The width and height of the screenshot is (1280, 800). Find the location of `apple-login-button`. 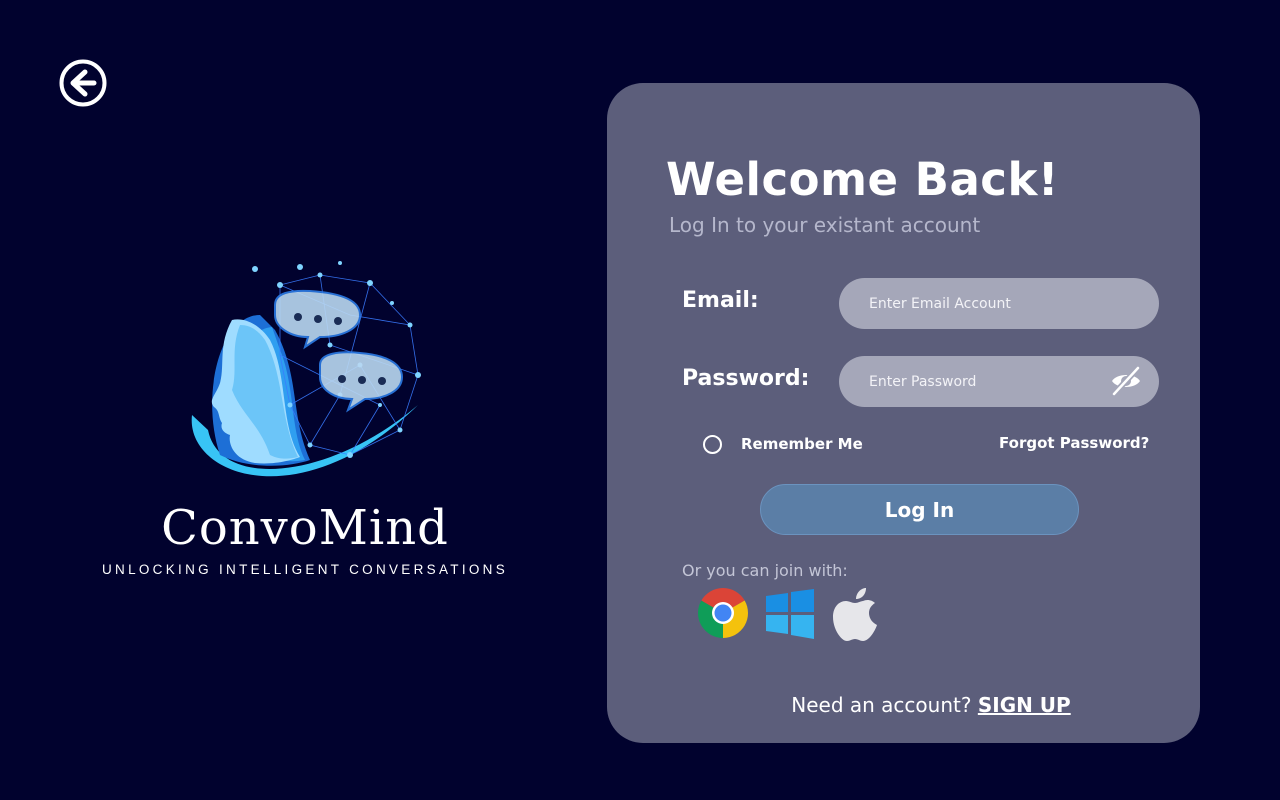

apple-login-button is located at coordinates (855, 615).